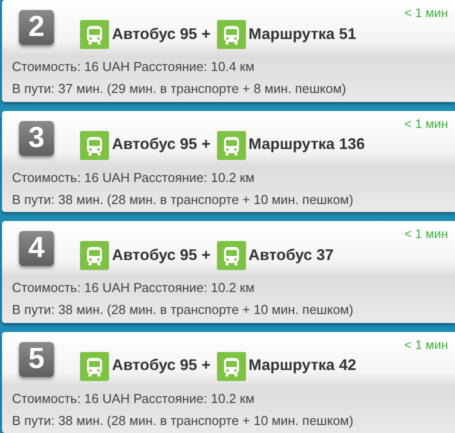 The image size is (455, 433). I want to click on transport-label: Маршрутка 51, so click(302, 35).